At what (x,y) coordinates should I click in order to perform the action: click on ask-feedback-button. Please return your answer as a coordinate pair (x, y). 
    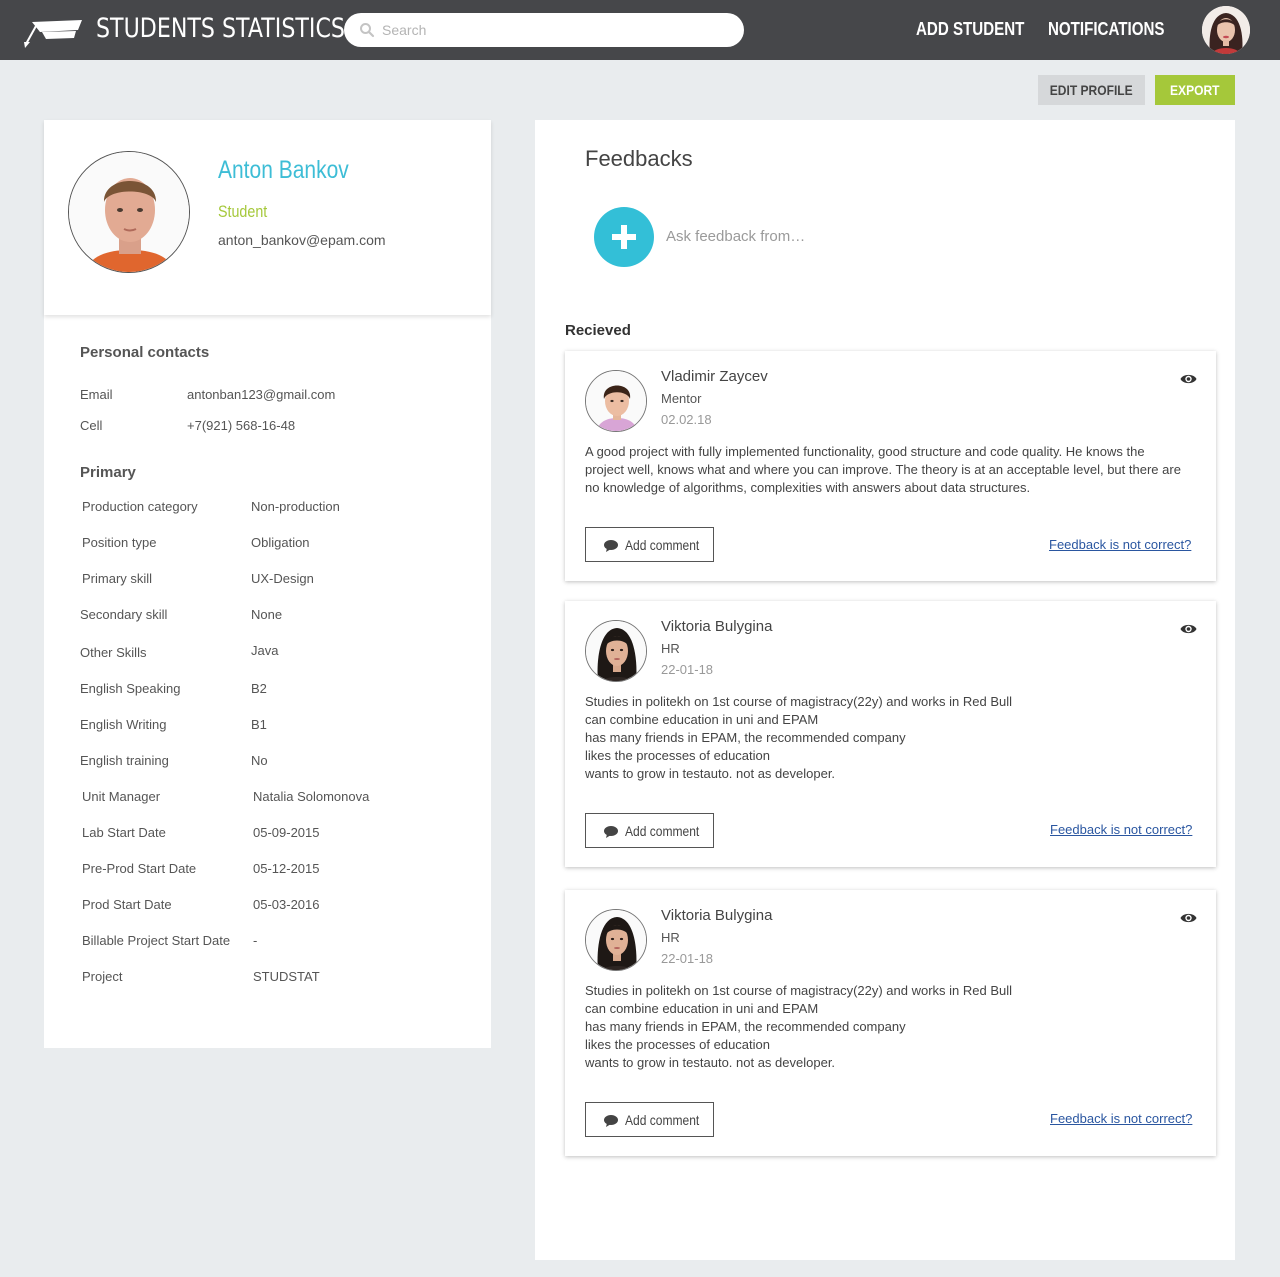
    Looking at the image, I should click on (624, 237).